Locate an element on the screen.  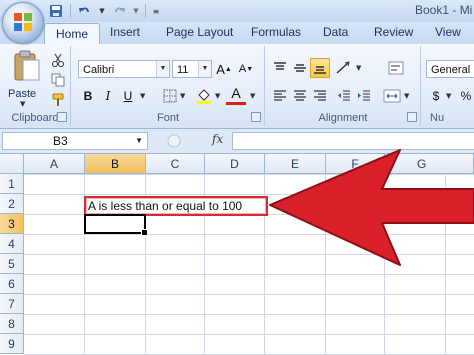
borders-icon is located at coordinates (170, 96).